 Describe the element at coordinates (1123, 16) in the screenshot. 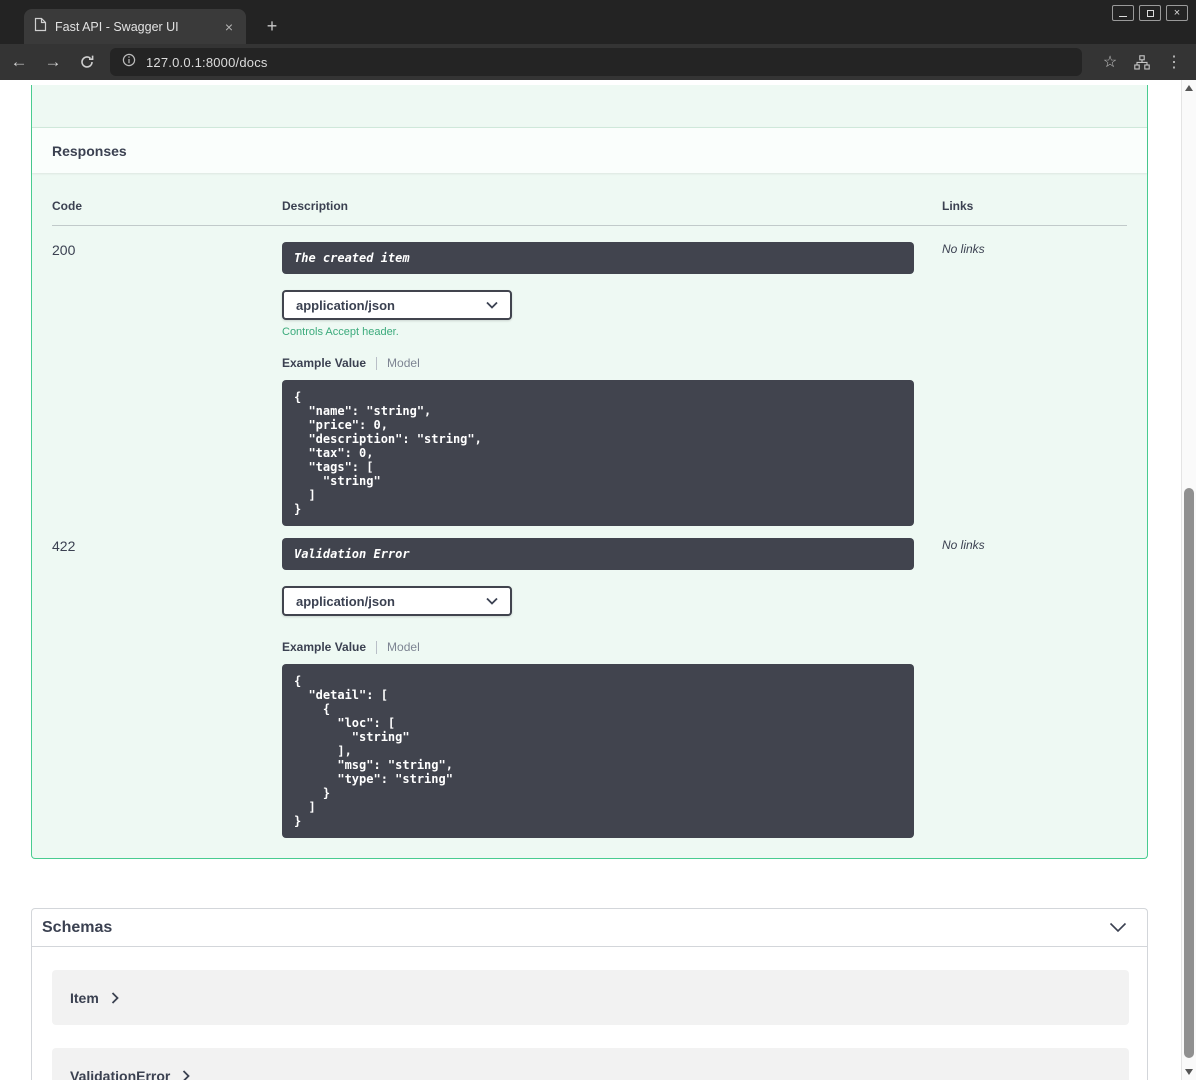

I see `minimize-icon` at that location.